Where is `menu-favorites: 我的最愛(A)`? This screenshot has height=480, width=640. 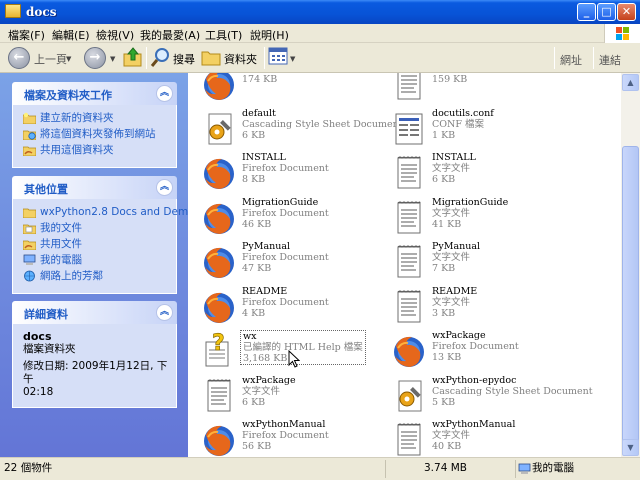
menu-favorites: 我的最愛(A) is located at coordinates (170, 35).